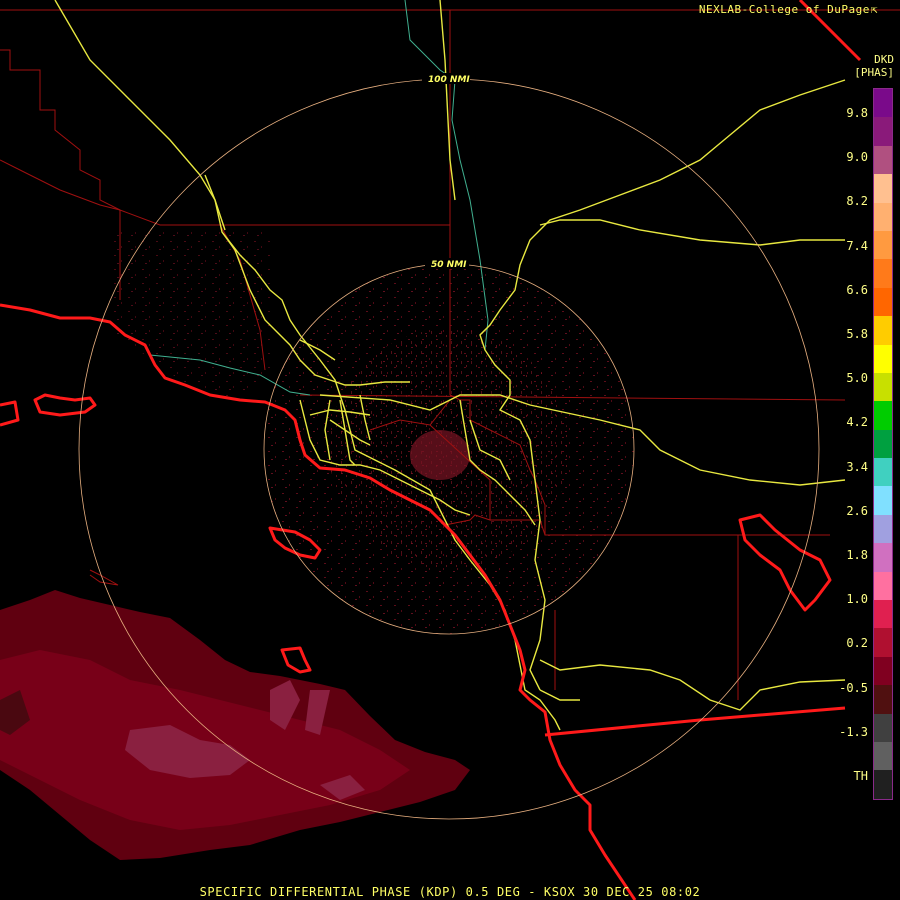  Describe the element at coordinates (857, 157) in the screenshot. I see `color-scale-tick: 9.0` at that location.